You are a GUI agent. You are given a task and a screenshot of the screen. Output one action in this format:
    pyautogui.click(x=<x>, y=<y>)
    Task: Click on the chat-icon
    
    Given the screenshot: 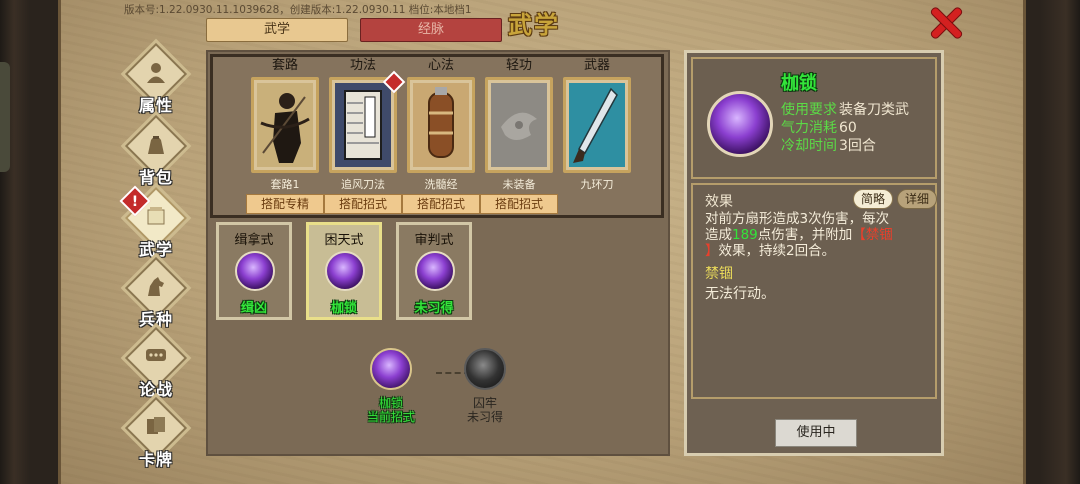 What is the action you would take?
    pyautogui.click(x=156, y=356)
    